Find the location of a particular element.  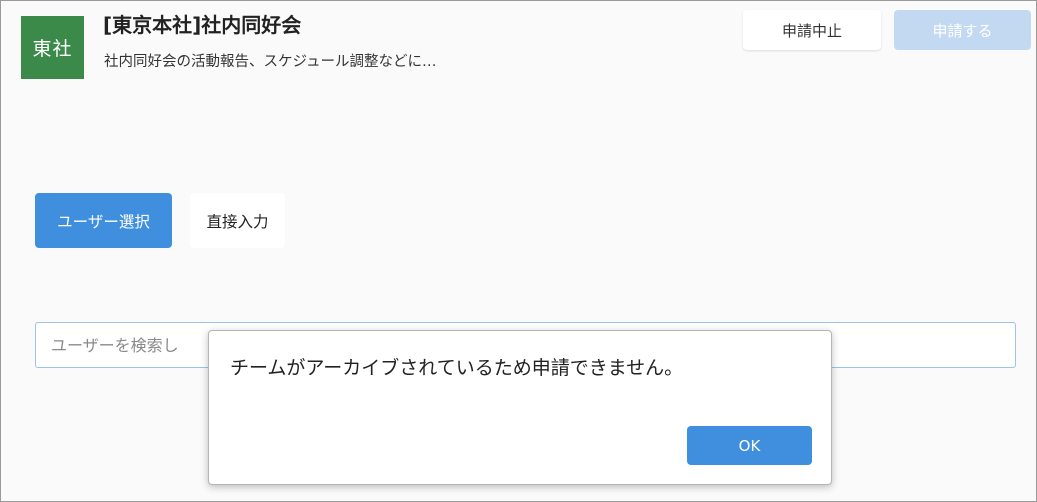

dialog-message: チームがアーカイブされているため申請できません。 is located at coordinates (457, 368).